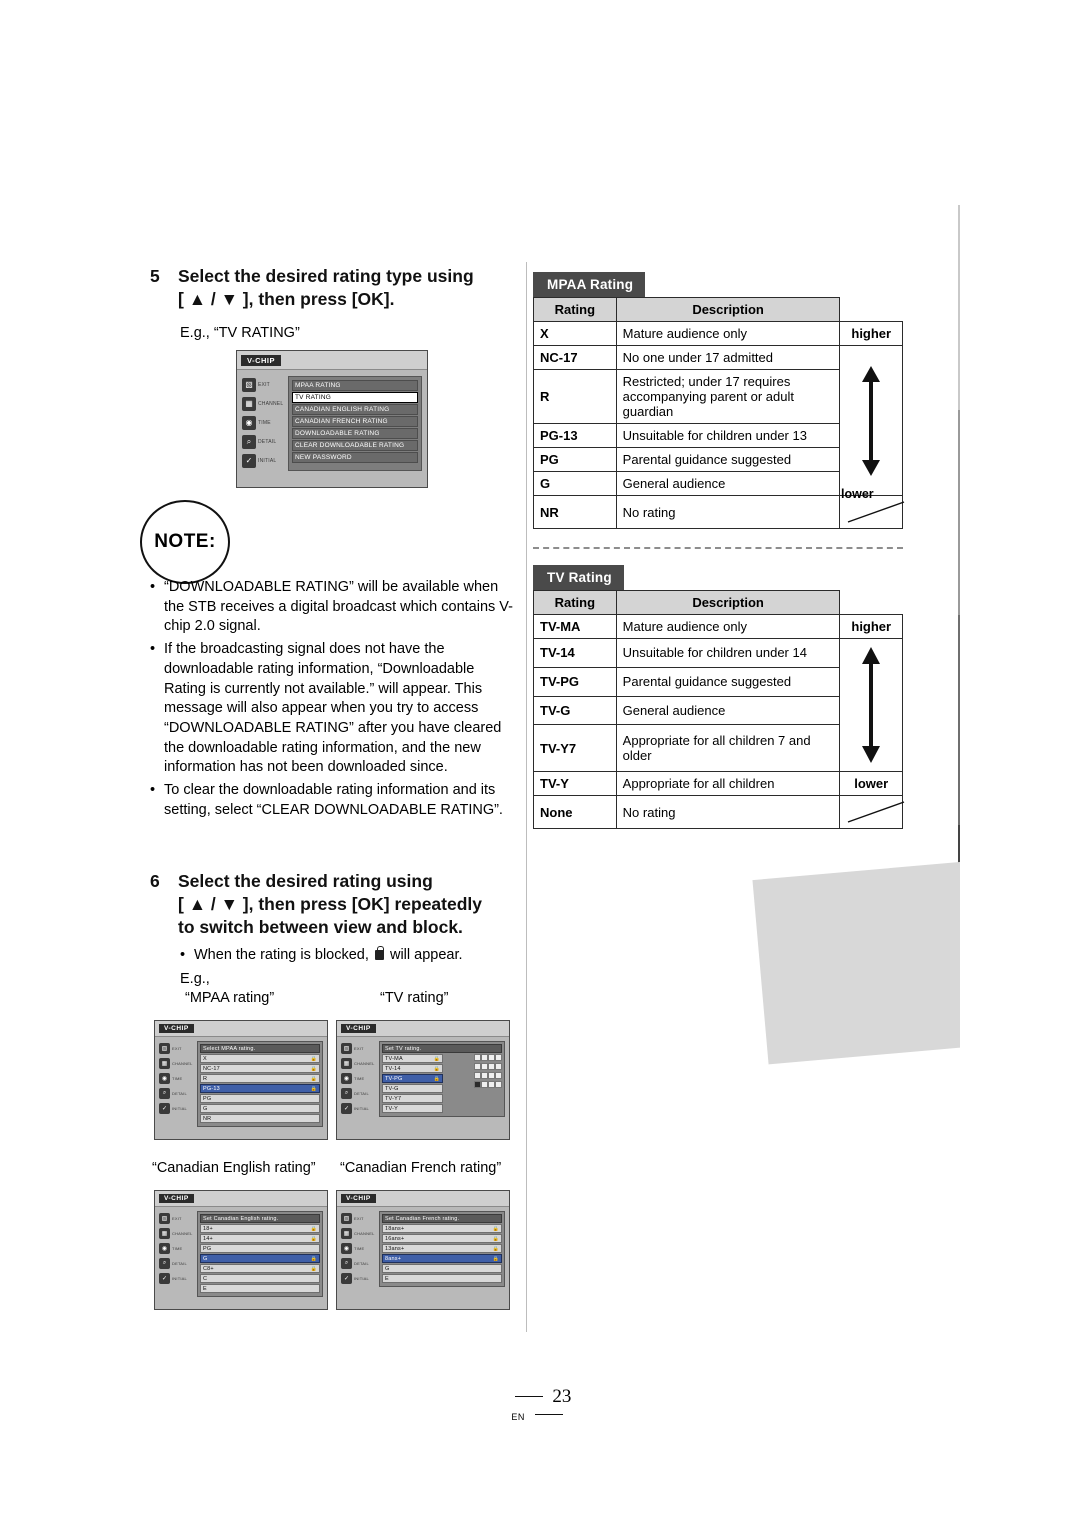  Describe the element at coordinates (332, 360) in the screenshot. I see `vchip-titlebar: V-CHIP` at that location.